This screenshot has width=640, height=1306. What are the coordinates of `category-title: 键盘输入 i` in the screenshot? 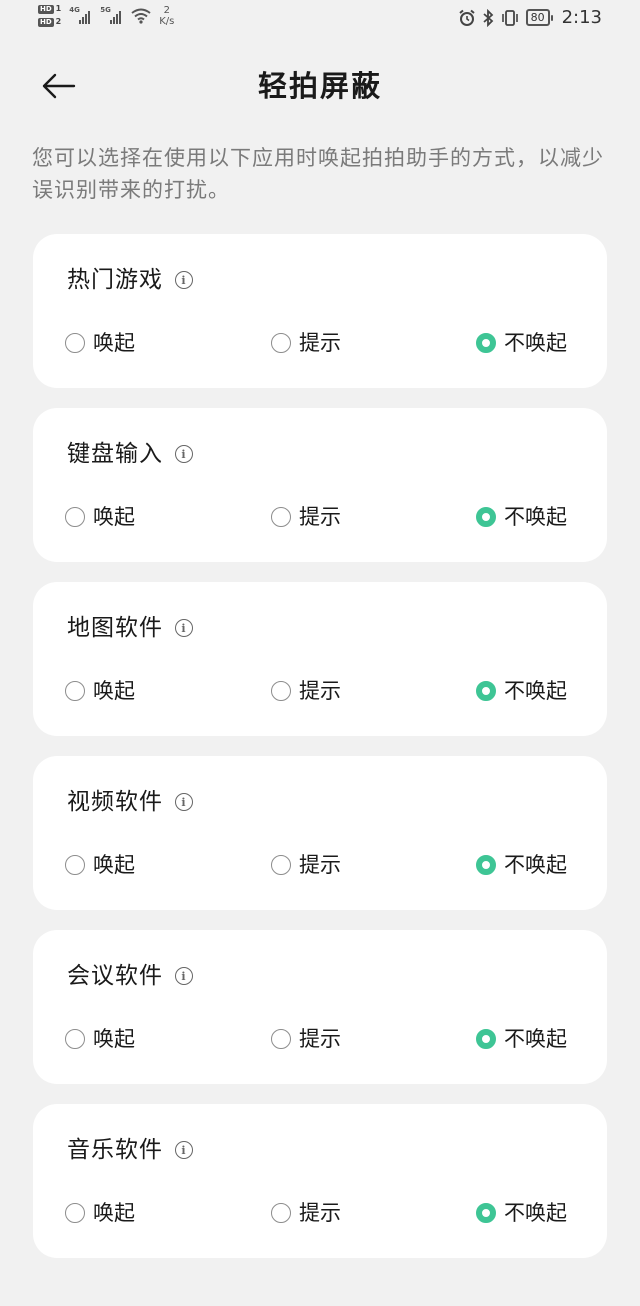 It's located at (130, 454).